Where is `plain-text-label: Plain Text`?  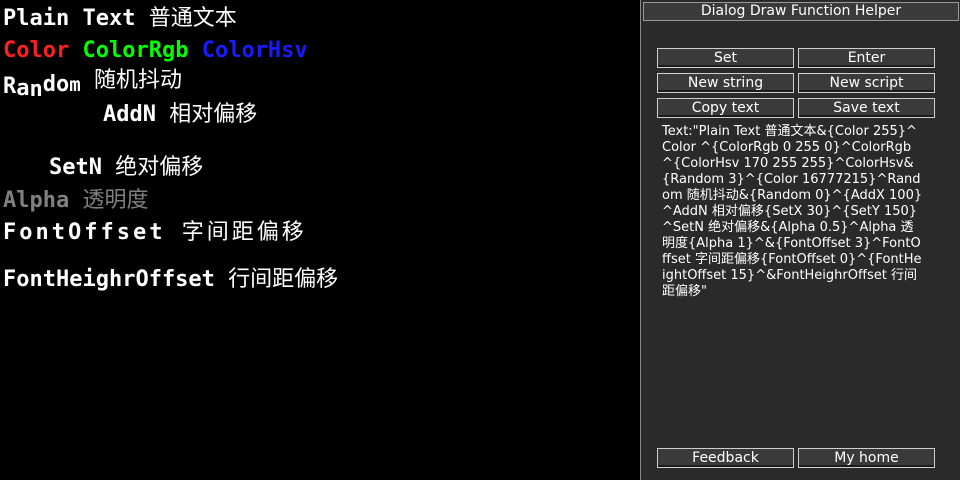 plain-text-label: Plain Text is located at coordinates (69, 18).